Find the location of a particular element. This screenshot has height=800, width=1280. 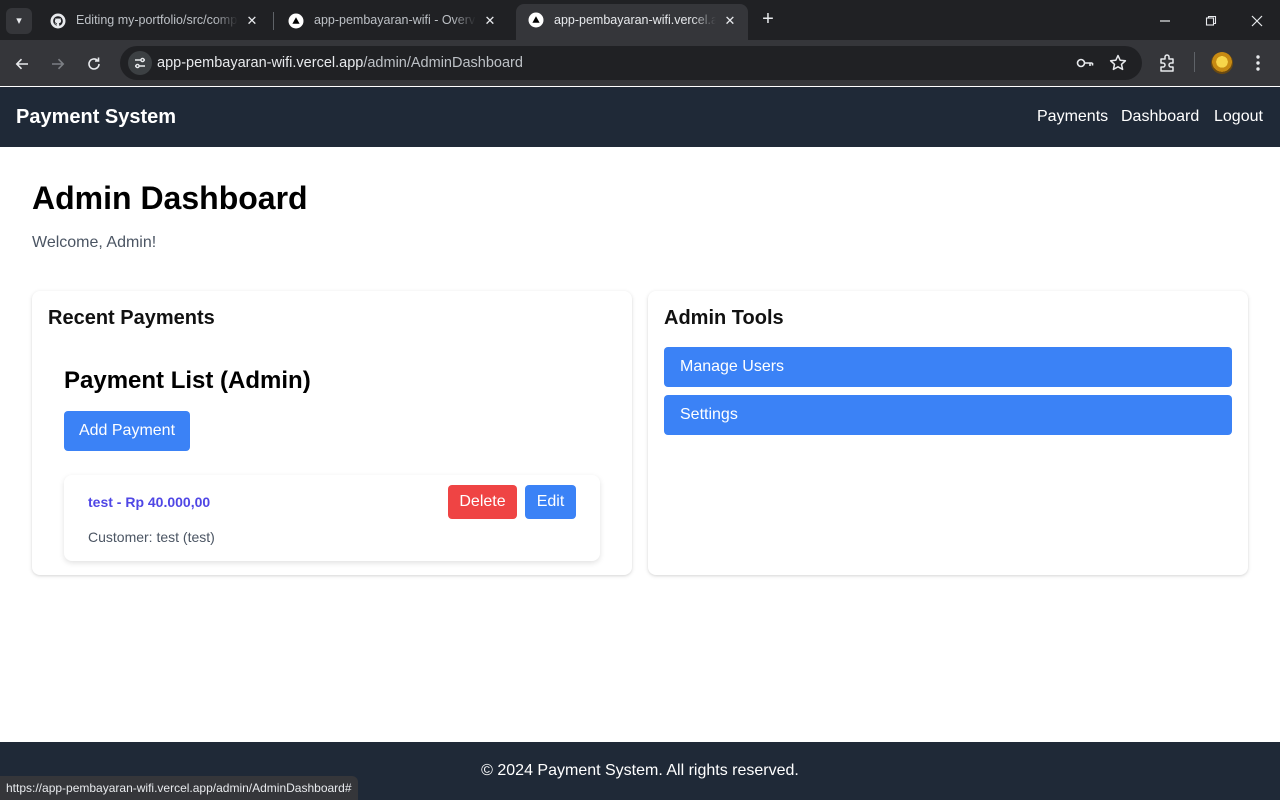

add-payment-button: Add Payment is located at coordinates (127, 431).